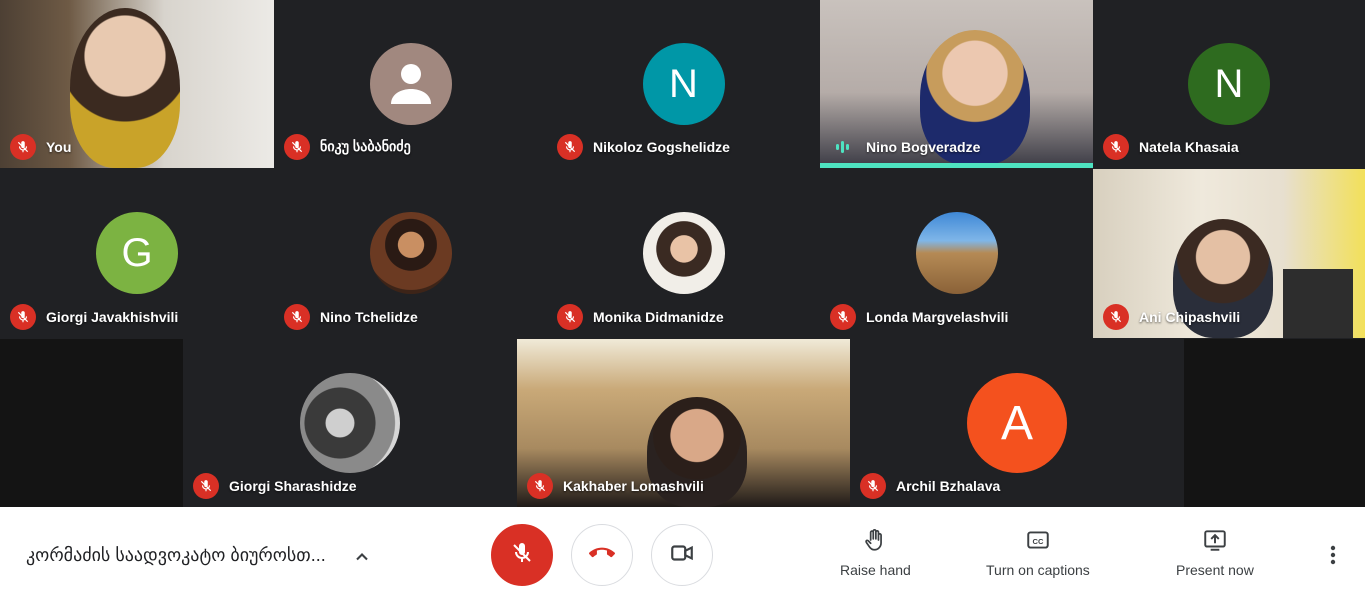  What do you see at coordinates (875, 570) in the screenshot?
I see `raise-hand-label: Raise hand` at bounding box center [875, 570].